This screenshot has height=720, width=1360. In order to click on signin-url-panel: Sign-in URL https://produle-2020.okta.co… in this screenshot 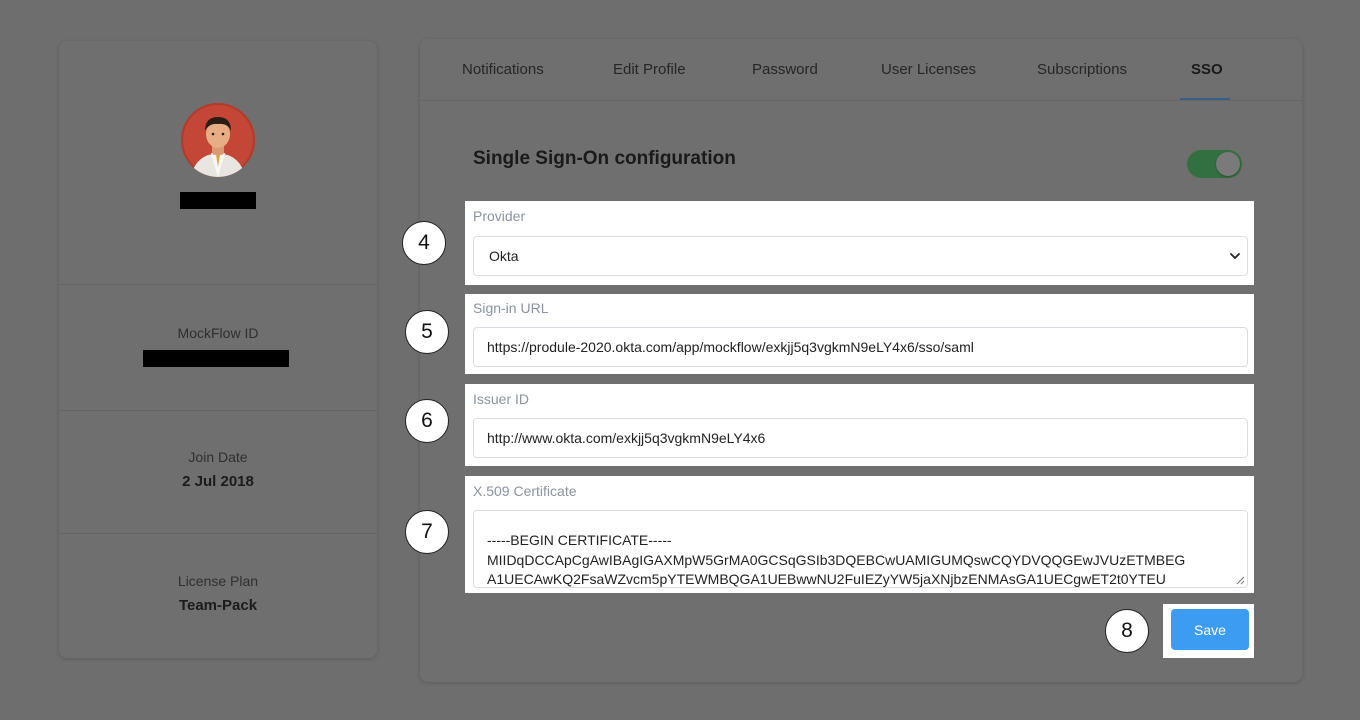, I will do `click(859, 334)`.